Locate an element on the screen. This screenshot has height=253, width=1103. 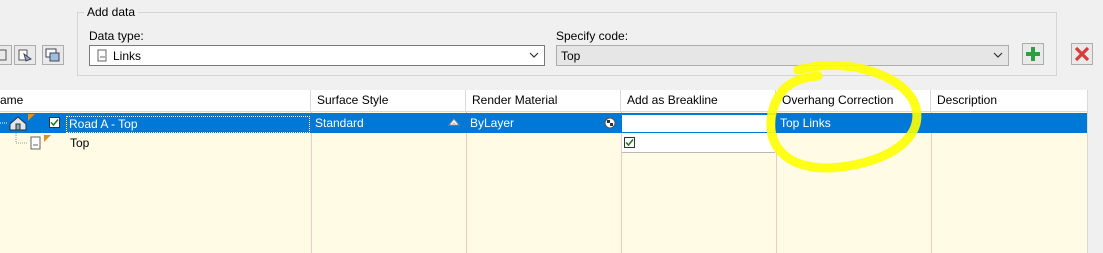
column-header-name: ame is located at coordinates (155, 100).